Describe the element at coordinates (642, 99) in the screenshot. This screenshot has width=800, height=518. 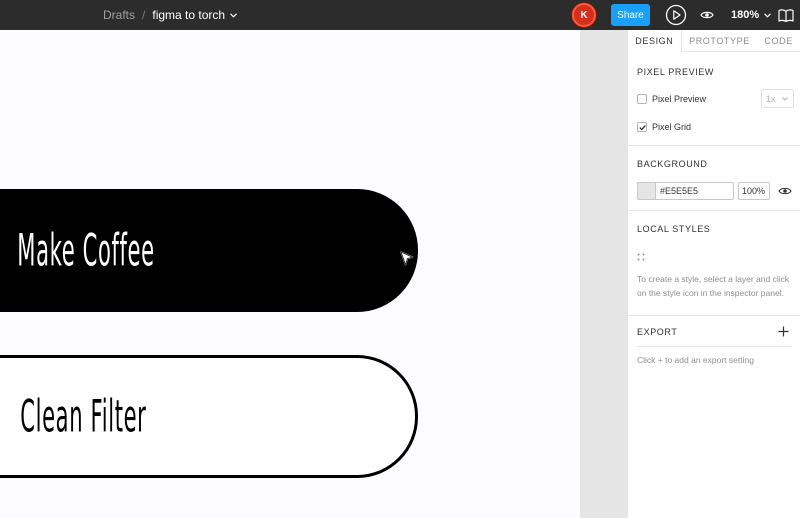
I see `pixel-preview-checkbox` at that location.